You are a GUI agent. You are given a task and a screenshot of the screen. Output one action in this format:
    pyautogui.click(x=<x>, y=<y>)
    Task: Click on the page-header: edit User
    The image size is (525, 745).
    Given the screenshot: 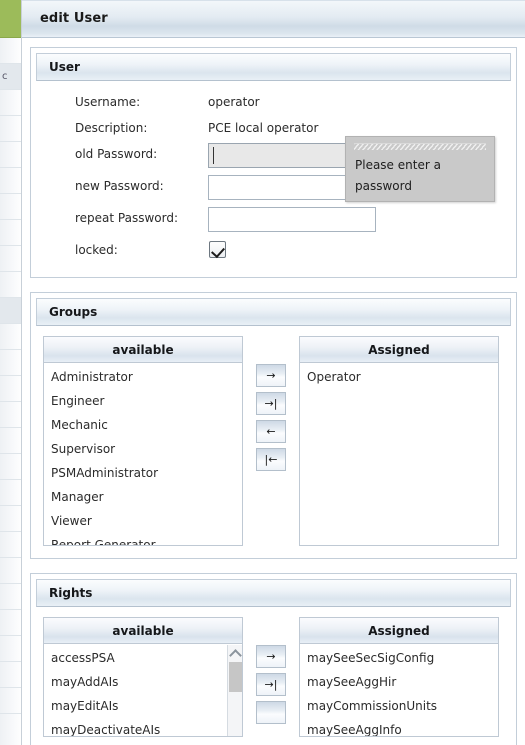 What is the action you would take?
    pyautogui.click(x=273, y=19)
    